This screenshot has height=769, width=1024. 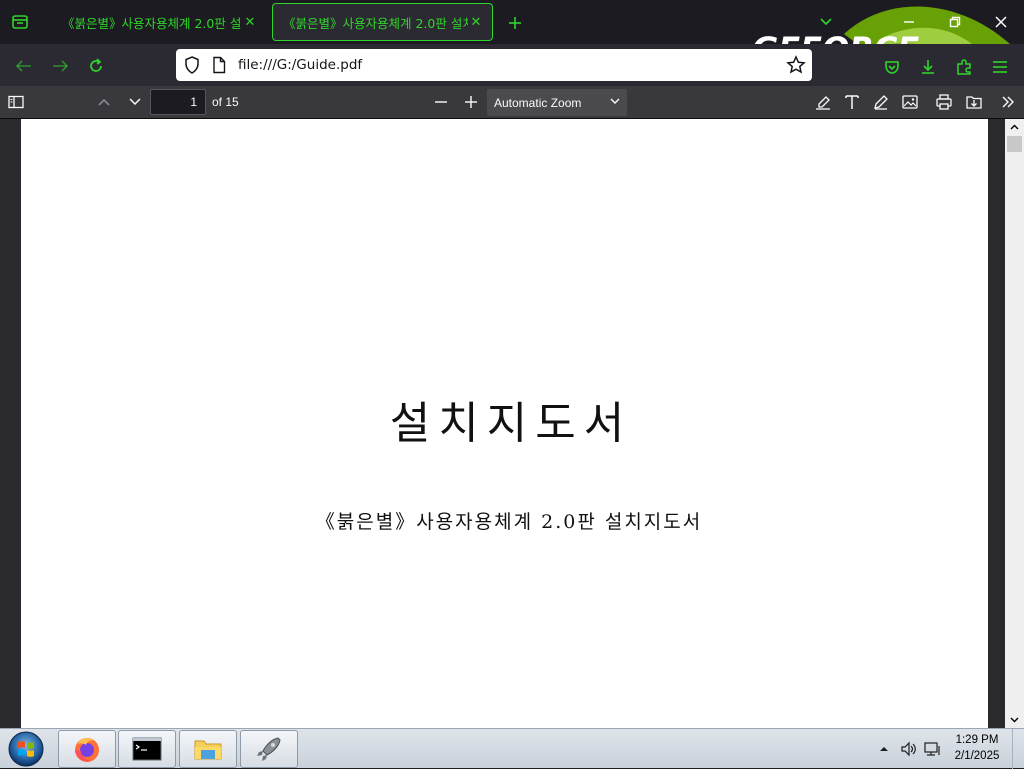 I want to click on downloads-button, so click(x=928, y=67).